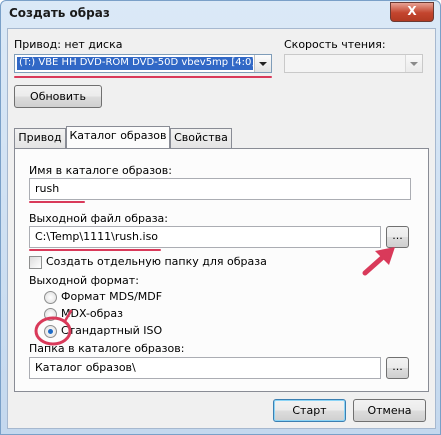 This screenshot has height=435, width=441. I want to click on refresh-button: Обновить, so click(58, 96).